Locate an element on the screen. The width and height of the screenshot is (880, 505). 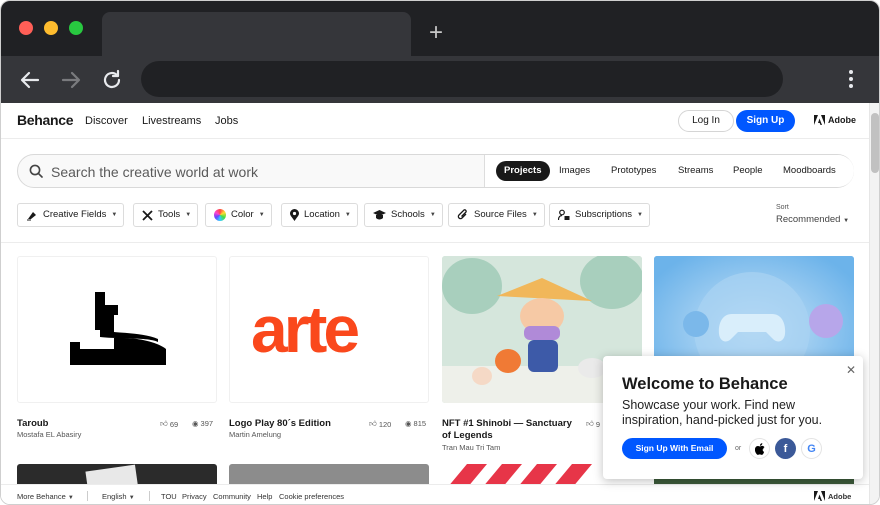
card-likes: 👍︎ 120 is located at coordinates (380, 424).